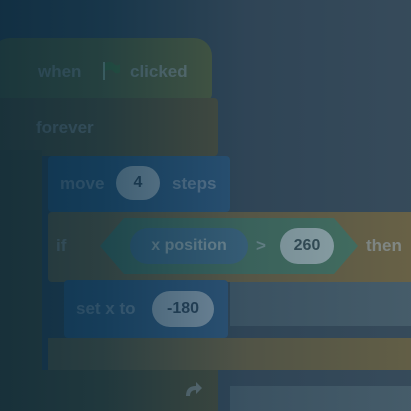 This screenshot has height=411, width=411. Describe the element at coordinates (109, 390) in the screenshot. I see `forever-block-bottom` at that location.